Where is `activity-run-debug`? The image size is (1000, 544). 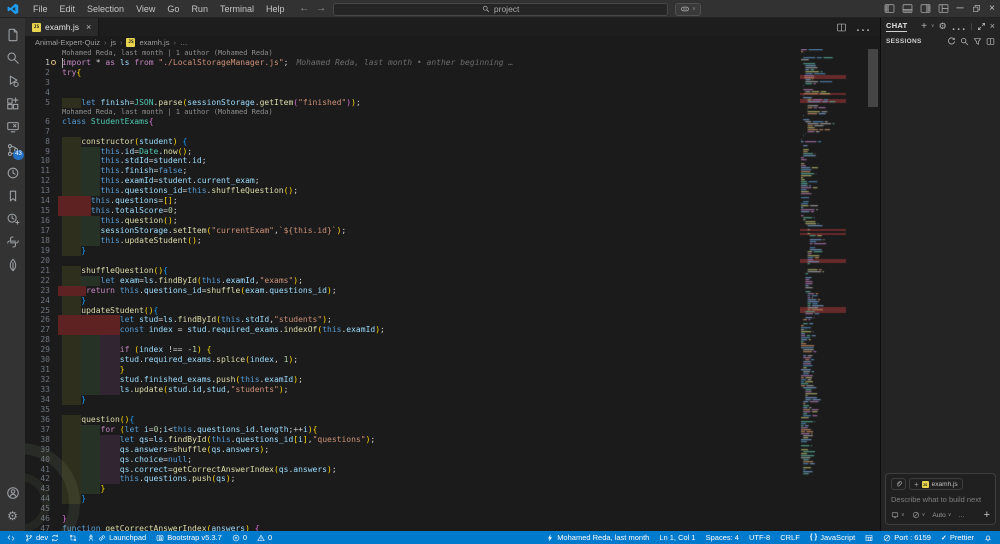
activity-run-debug is located at coordinates (12, 80).